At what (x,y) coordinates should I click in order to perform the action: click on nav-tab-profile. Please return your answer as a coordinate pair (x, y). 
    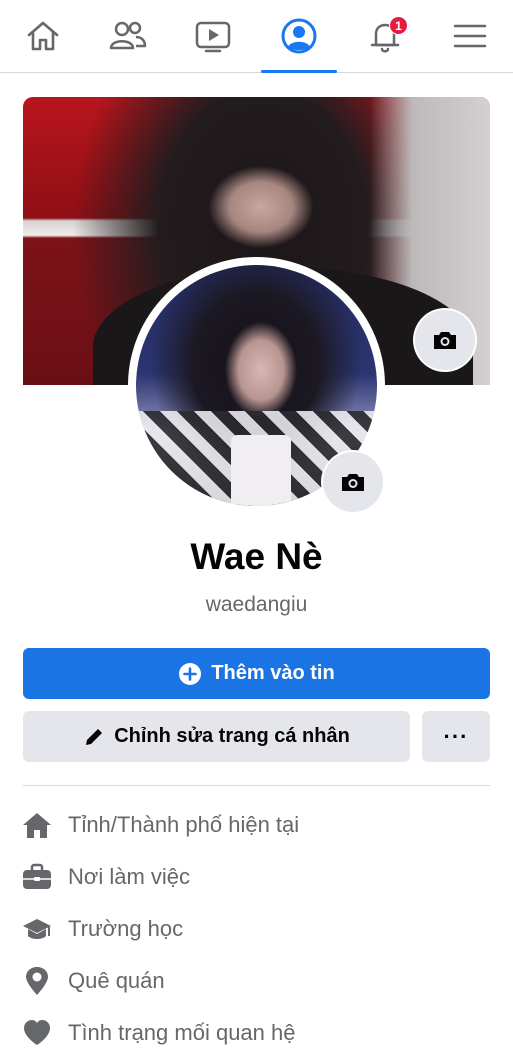
    Looking at the image, I should click on (299, 36).